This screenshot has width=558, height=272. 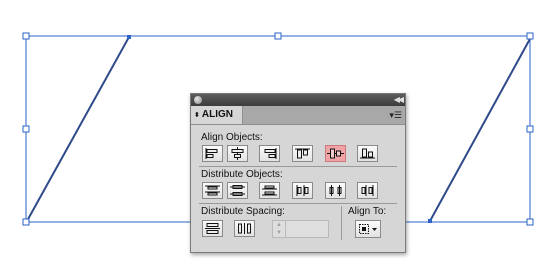 I want to click on selection-handle-top-left, so click(x=26, y=36).